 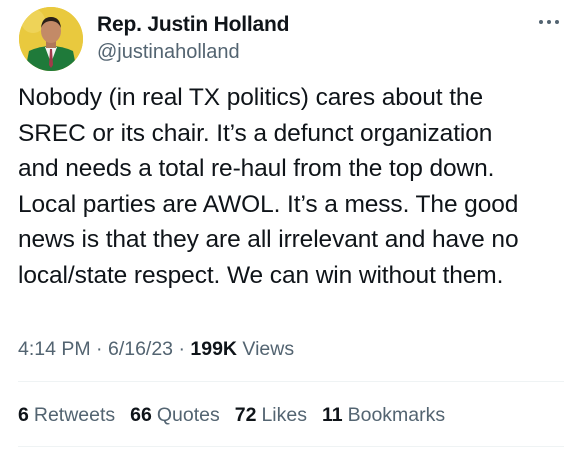 What do you see at coordinates (188, 415) in the screenshot?
I see `quotes-label: Quotes` at bounding box center [188, 415].